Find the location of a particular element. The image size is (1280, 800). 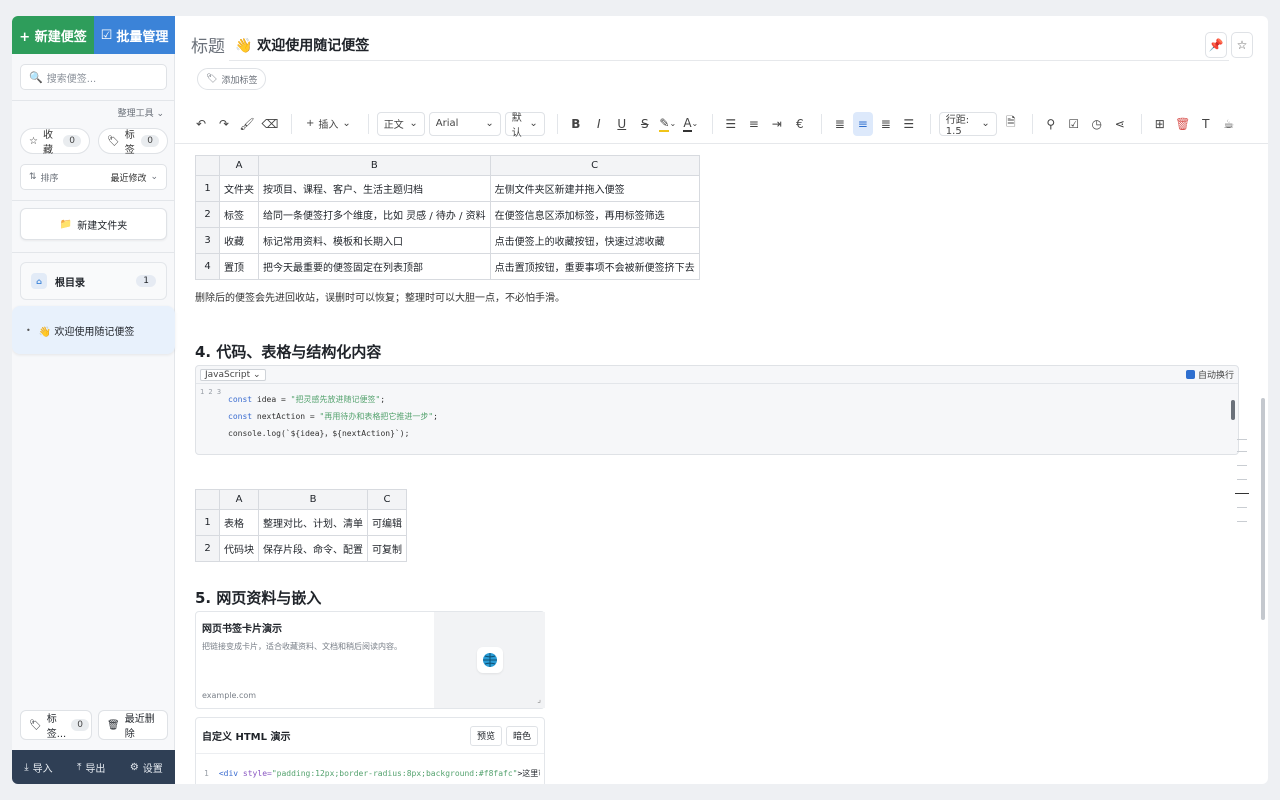

wrap-toggle: 自动换行 is located at coordinates (1209, 374).